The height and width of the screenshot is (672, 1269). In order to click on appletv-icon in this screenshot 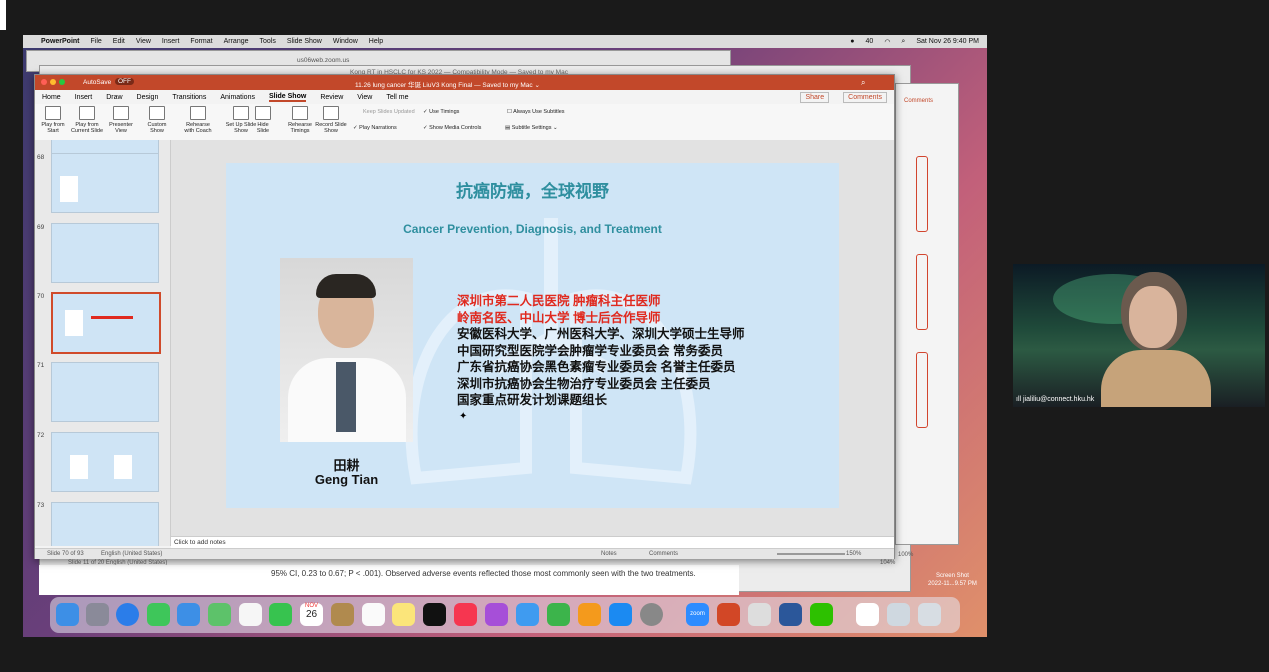, I will do `click(434, 614)`.